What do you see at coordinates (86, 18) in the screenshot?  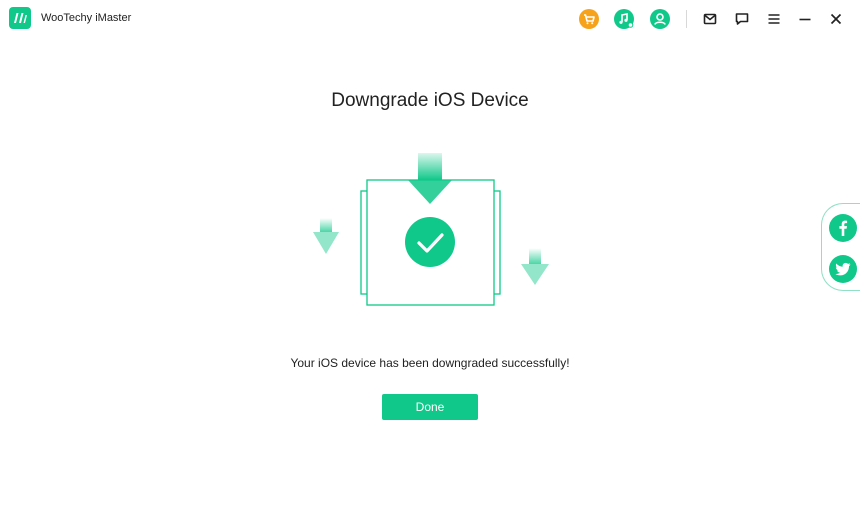 I see `app-title: WooTechy iMaster` at bounding box center [86, 18].